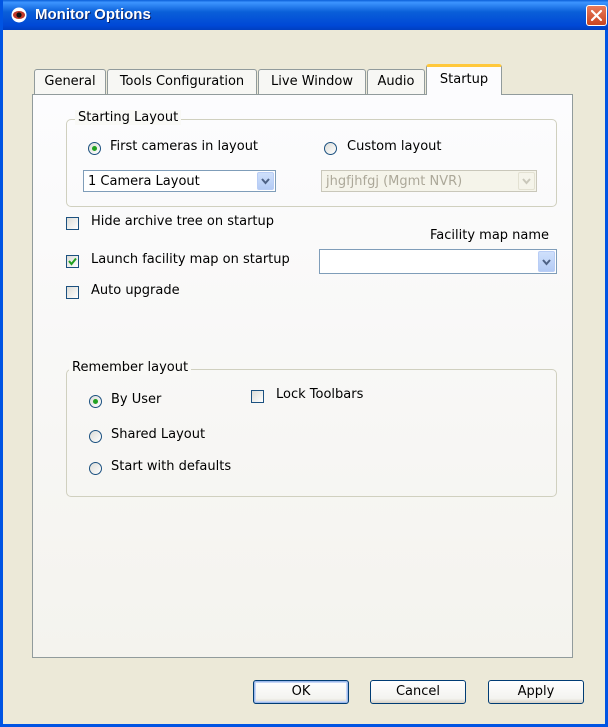  I want to click on layout-select-value: 1 Camera Layout, so click(144, 181).